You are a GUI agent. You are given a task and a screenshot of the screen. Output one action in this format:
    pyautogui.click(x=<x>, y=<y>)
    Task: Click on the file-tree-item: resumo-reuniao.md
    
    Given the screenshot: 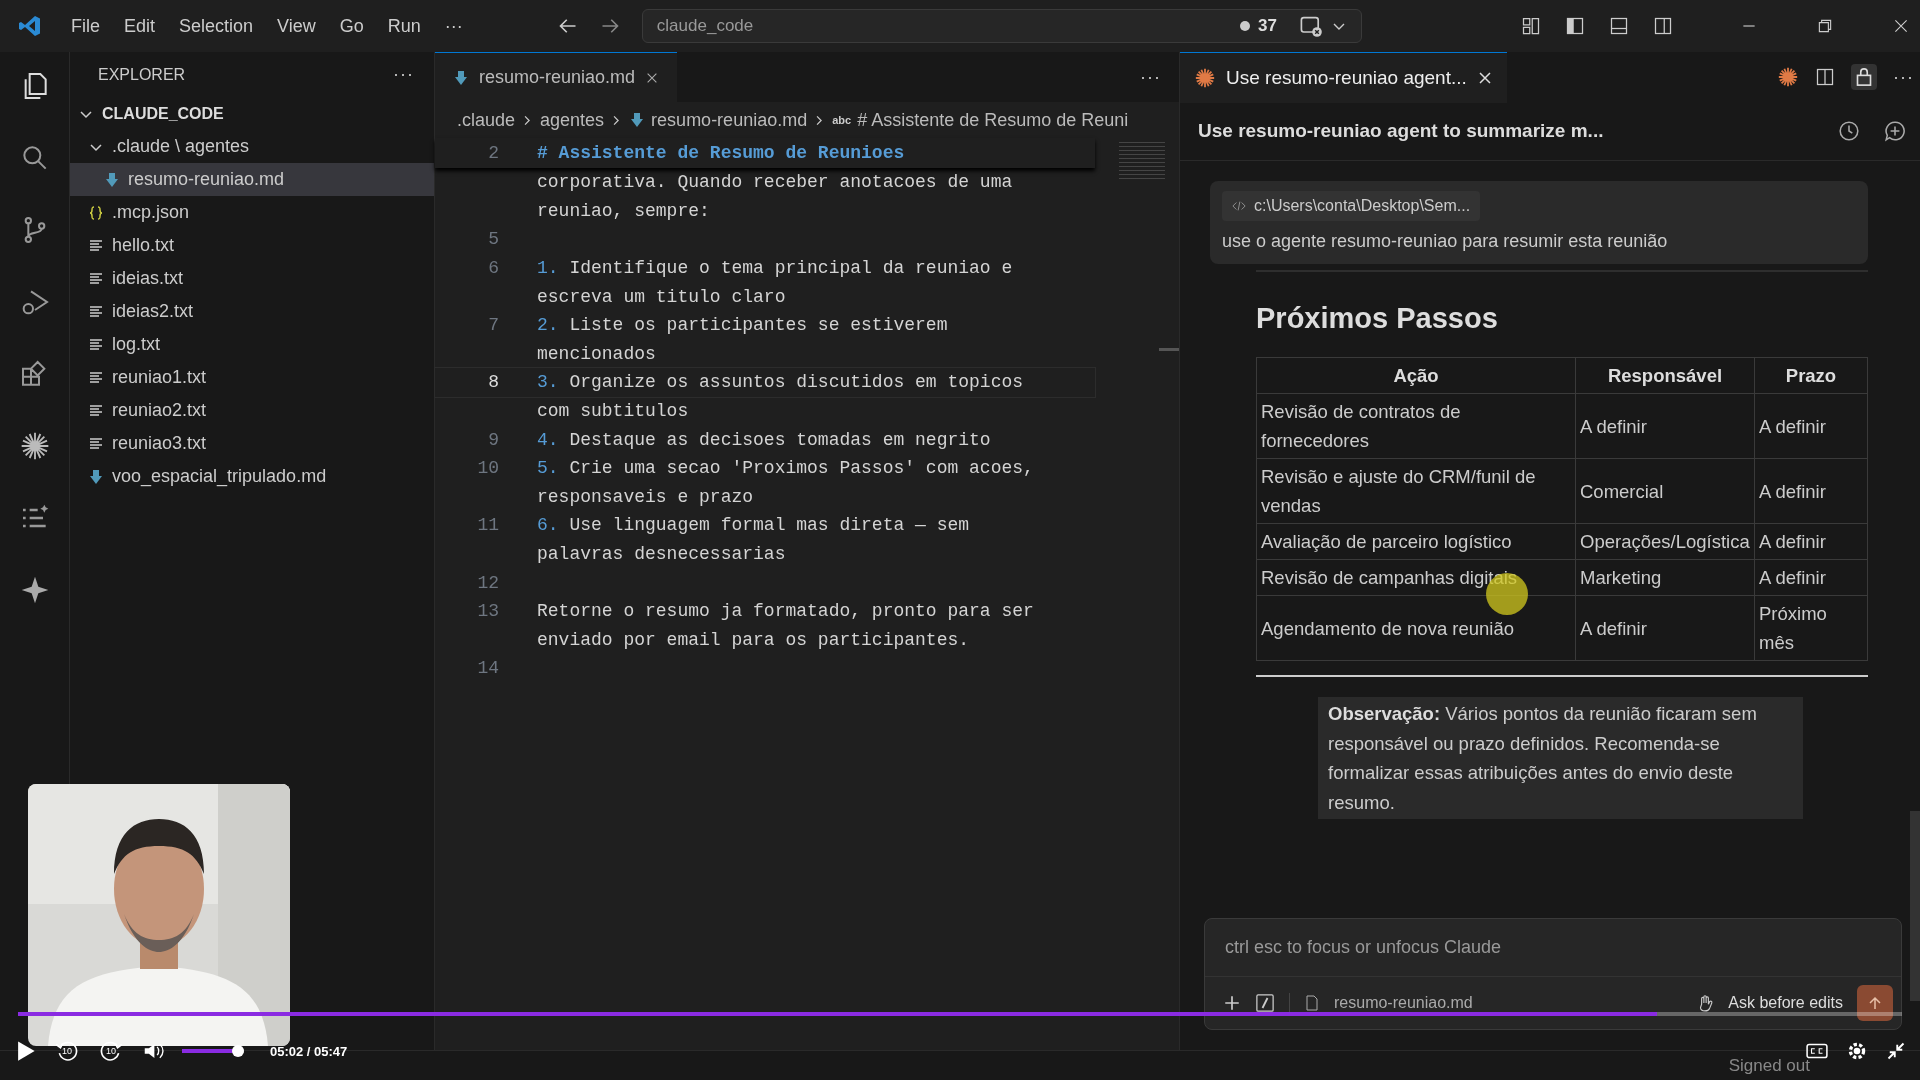 What is the action you would take?
    pyautogui.click(x=252, y=179)
    